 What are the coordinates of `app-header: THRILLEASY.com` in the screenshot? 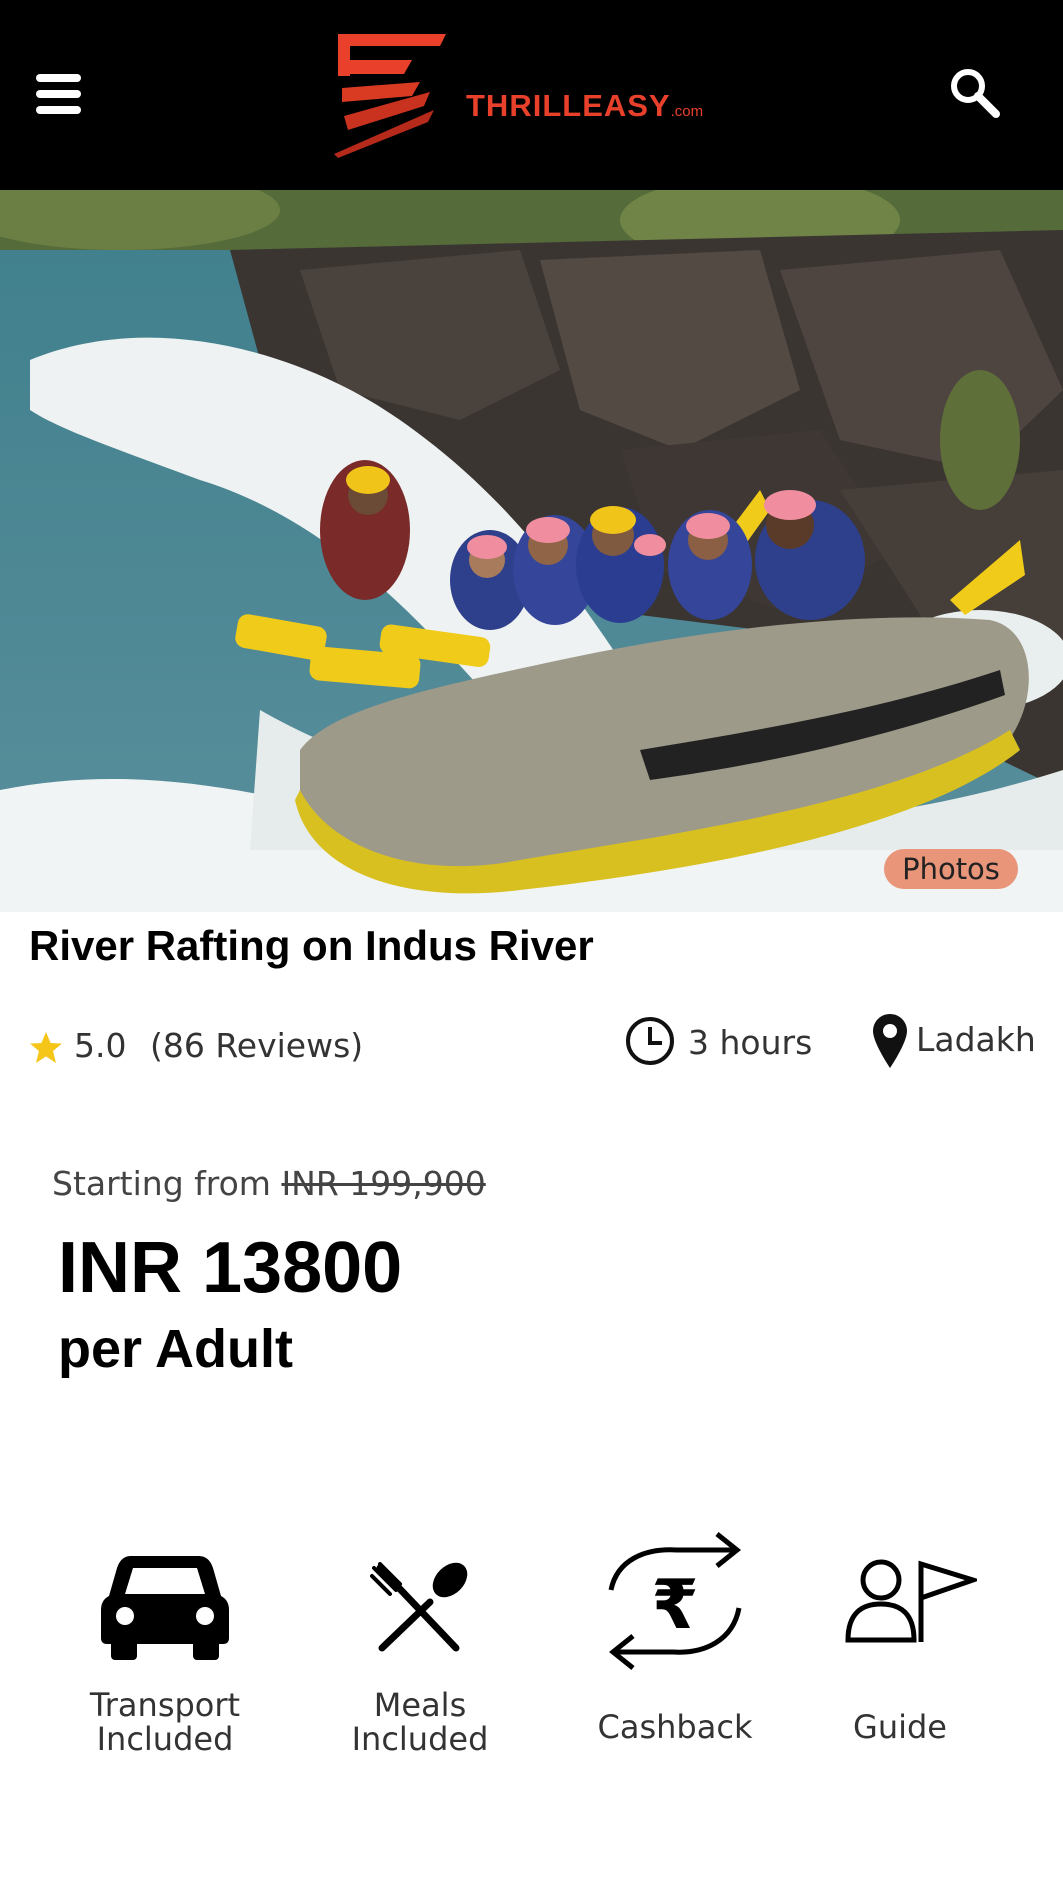 It's located at (531, 95).